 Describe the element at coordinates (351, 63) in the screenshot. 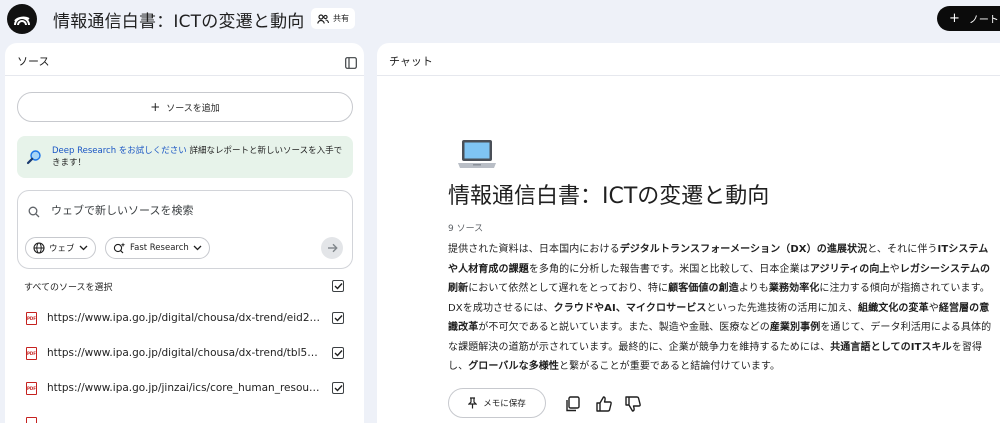

I see `collapse-panel-icon` at that location.